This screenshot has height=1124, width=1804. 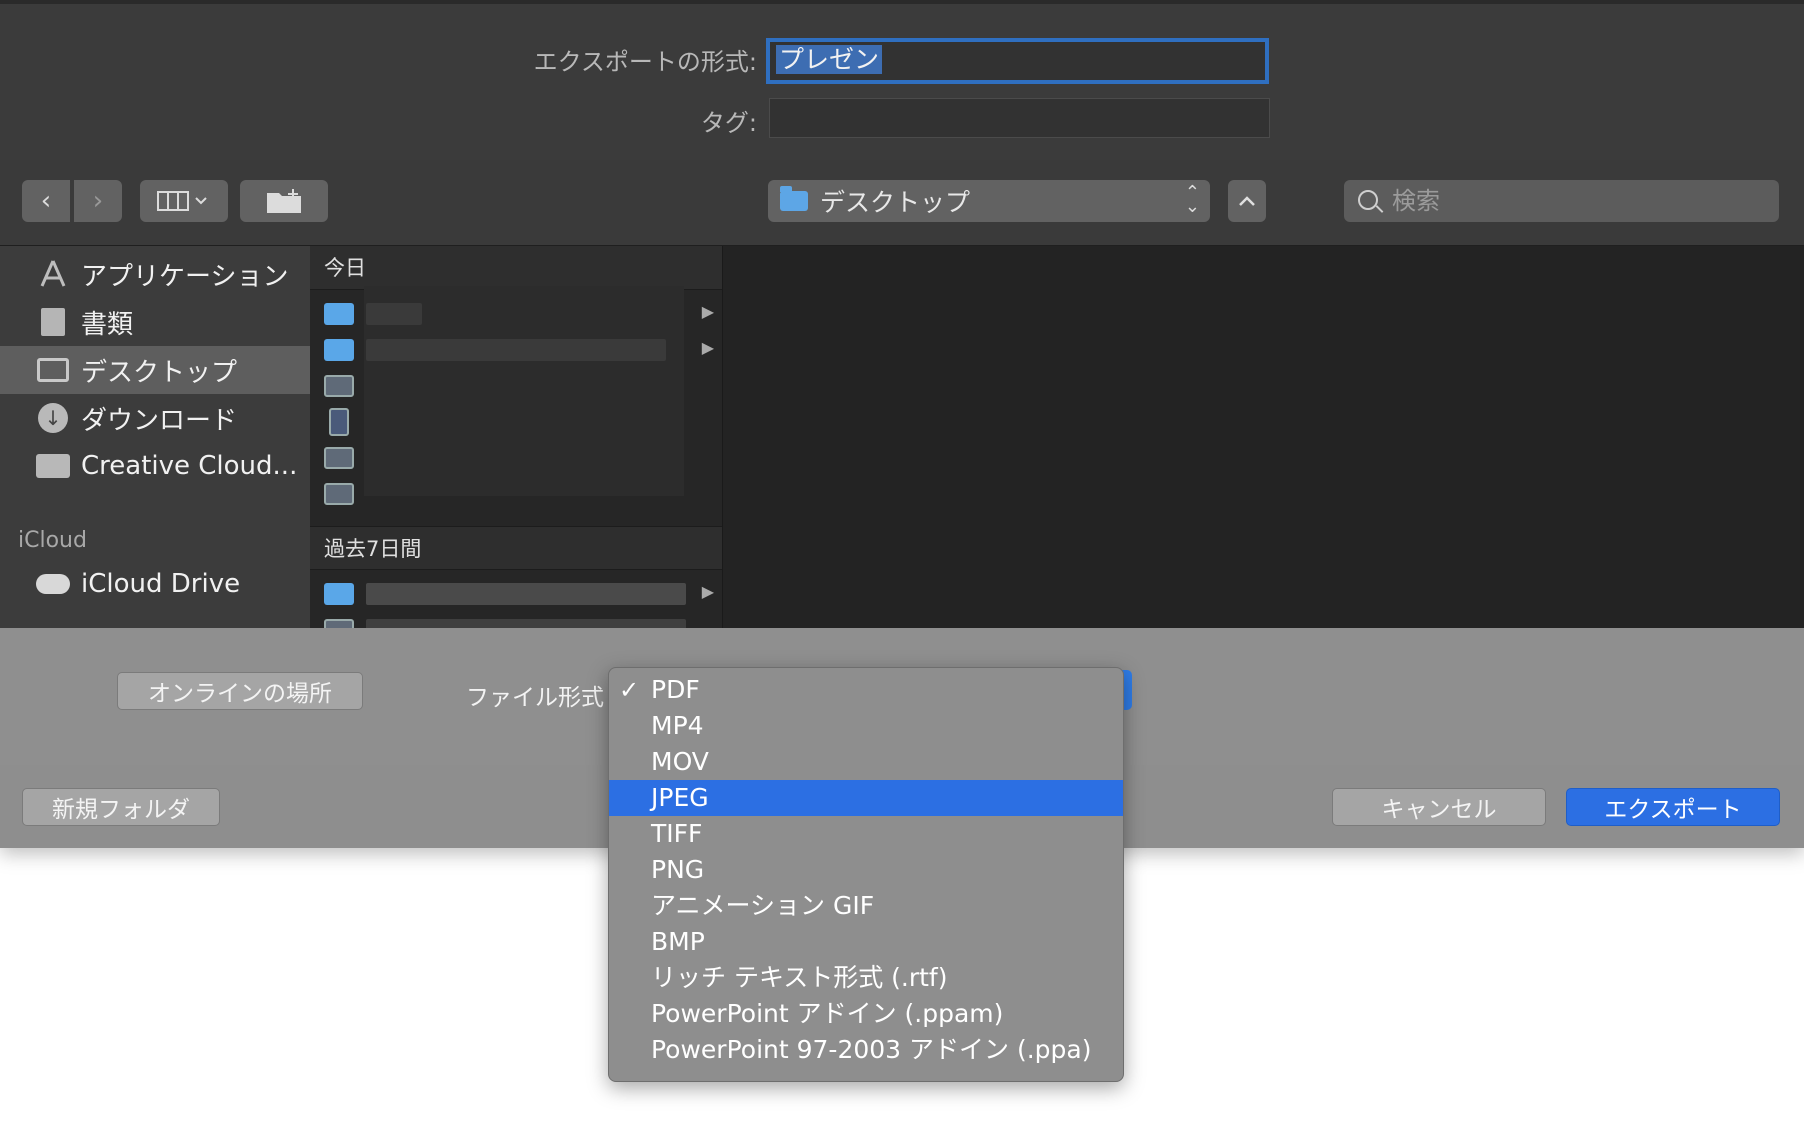 What do you see at coordinates (53, 274) in the screenshot?
I see `applications-icon` at bounding box center [53, 274].